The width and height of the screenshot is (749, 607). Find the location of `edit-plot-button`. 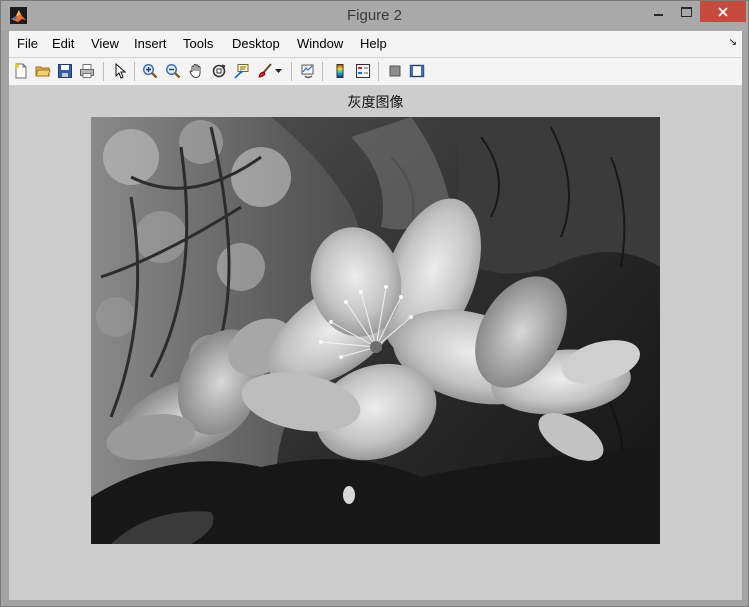

edit-plot-button is located at coordinates (120, 71).